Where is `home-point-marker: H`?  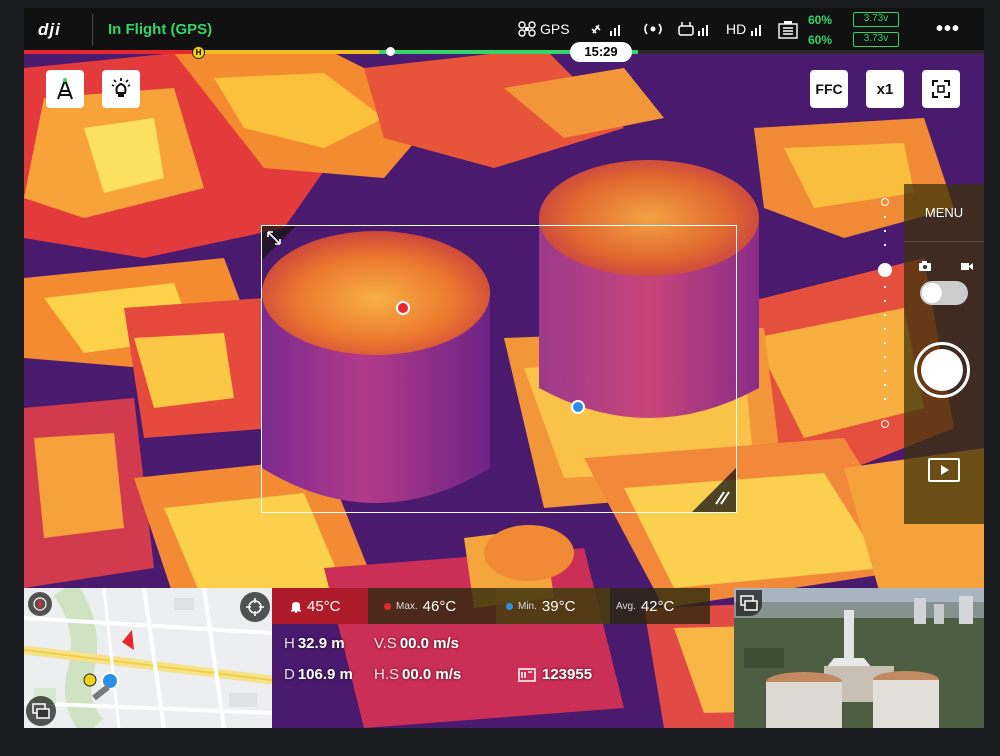
home-point-marker: H is located at coordinates (198, 52).